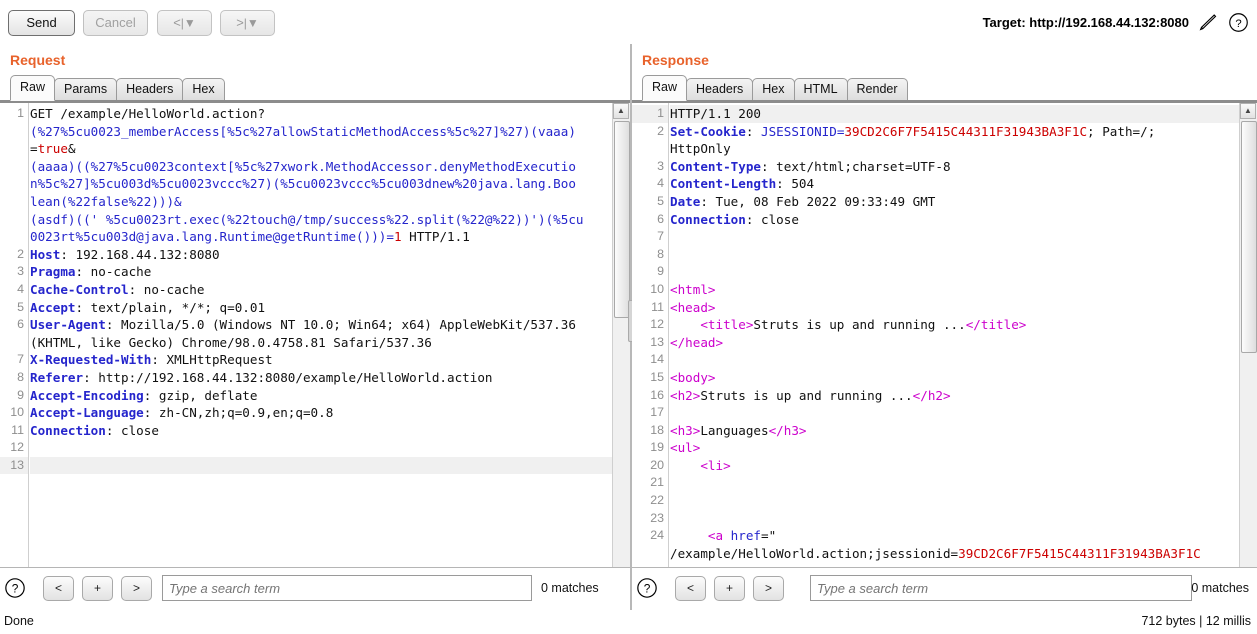  What do you see at coordinates (41, 23) in the screenshot?
I see `send-button: Send` at bounding box center [41, 23].